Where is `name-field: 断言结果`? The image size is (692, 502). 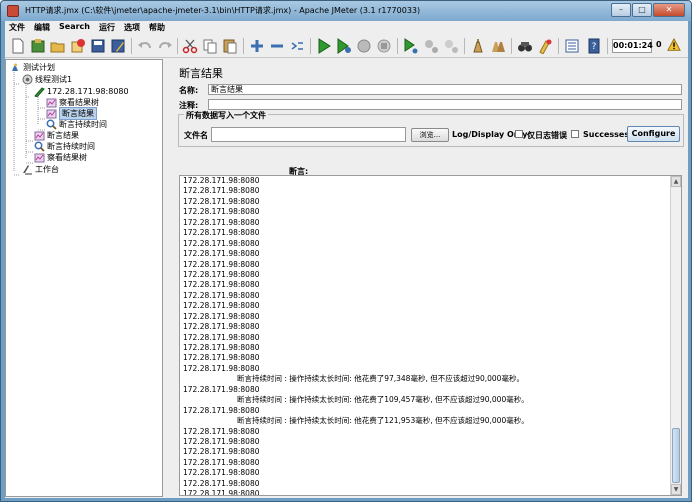 name-field: 断言结果 is located at coordinates (445, 89).